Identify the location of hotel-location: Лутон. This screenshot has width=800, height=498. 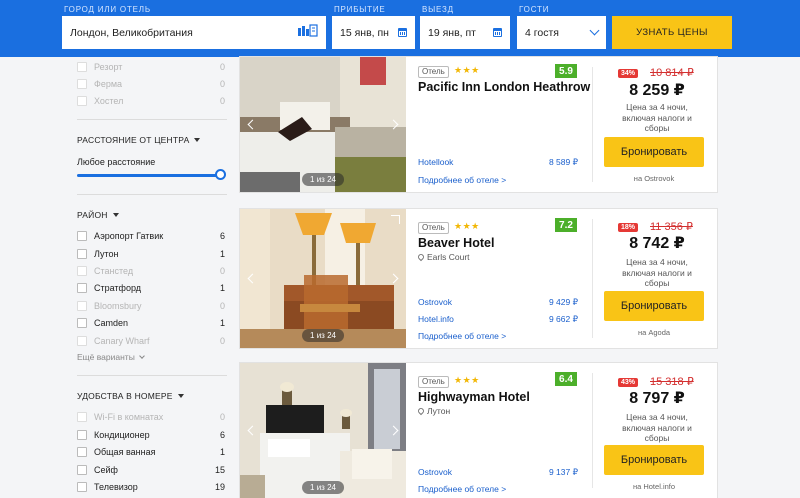
(433, 411).